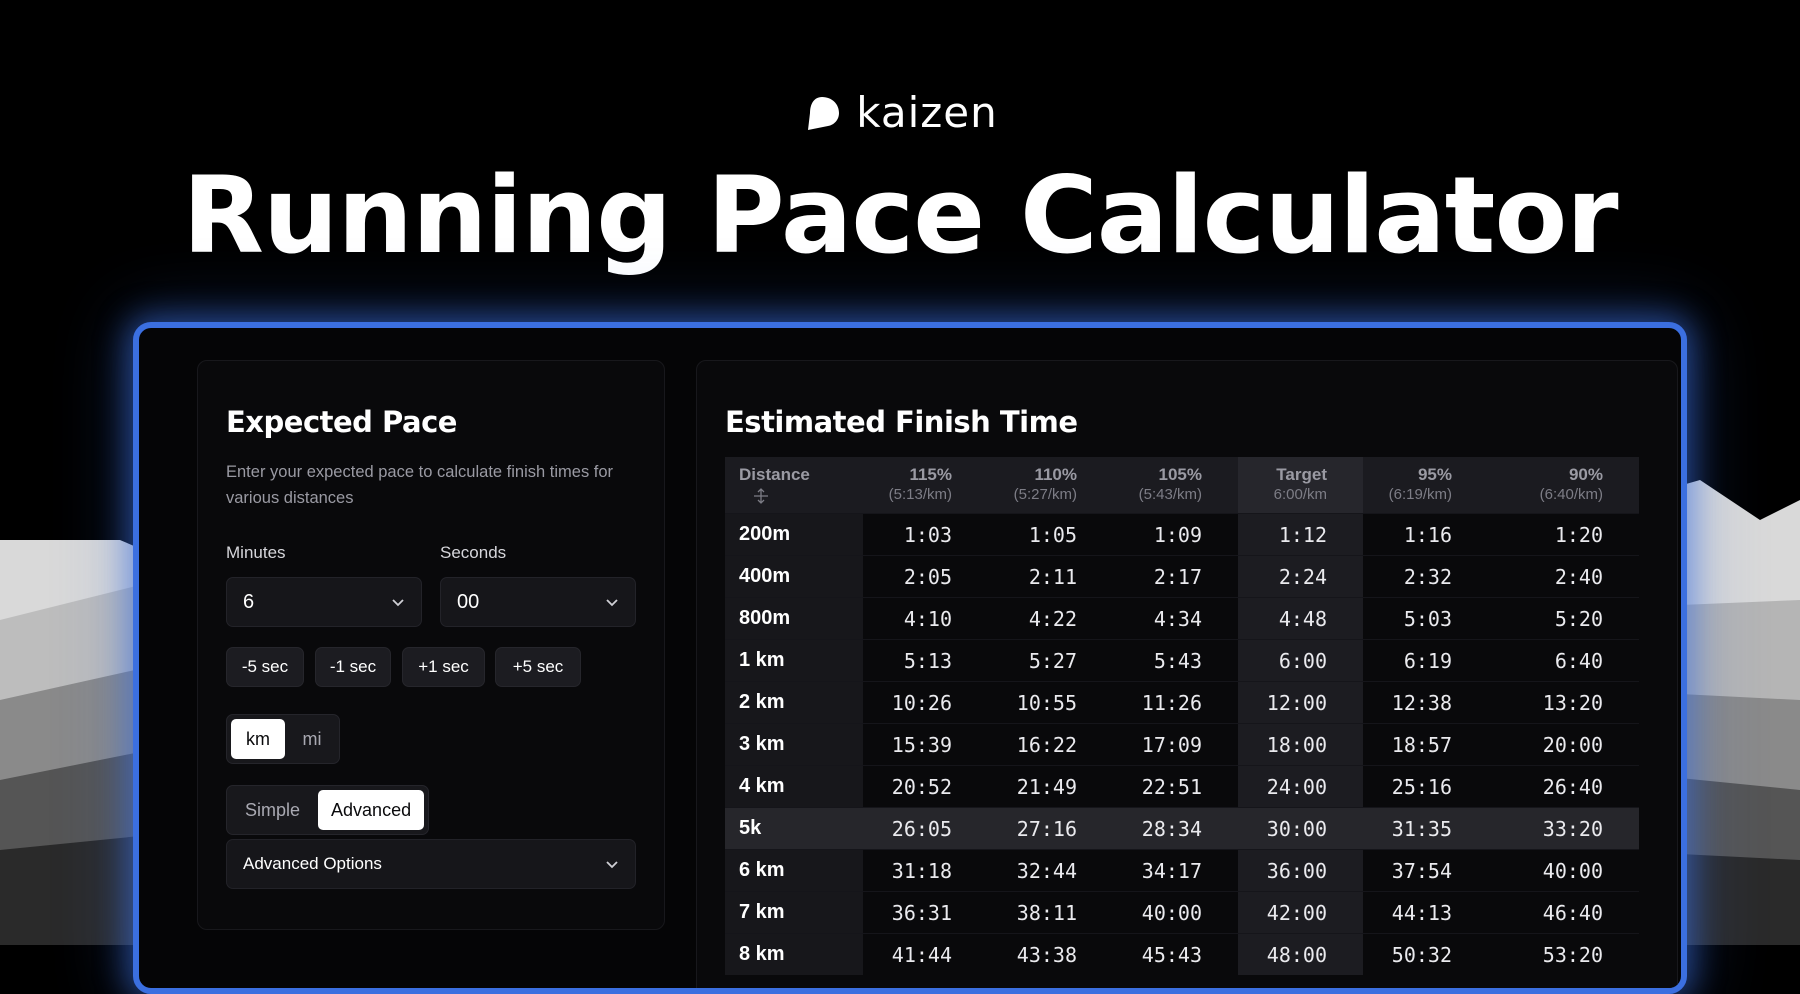 The image size is (1800, 994). What do you see at coordinates (1300, 534) in the screenshot?
I see `finish-time-cell: 1:12` at bounding box center [1300, 534].